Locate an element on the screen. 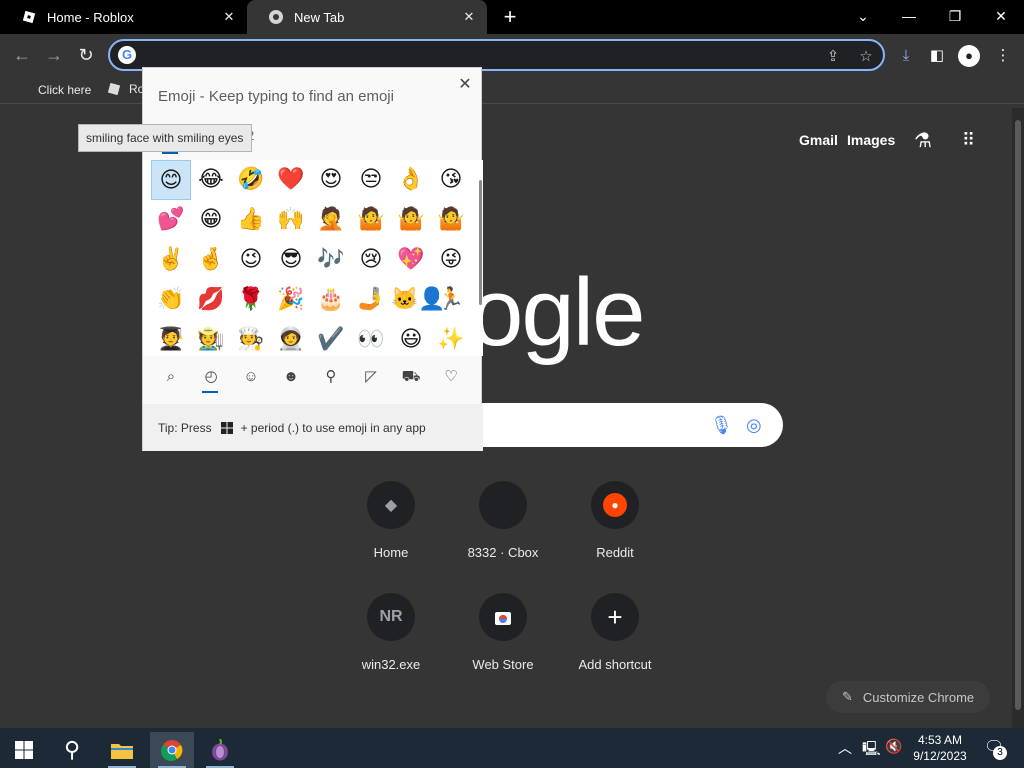 Image resolution: width=1024 pixels, height=768 pixels. emoji-cell: 🐱‍👤 is located at coordinates (418, 300).